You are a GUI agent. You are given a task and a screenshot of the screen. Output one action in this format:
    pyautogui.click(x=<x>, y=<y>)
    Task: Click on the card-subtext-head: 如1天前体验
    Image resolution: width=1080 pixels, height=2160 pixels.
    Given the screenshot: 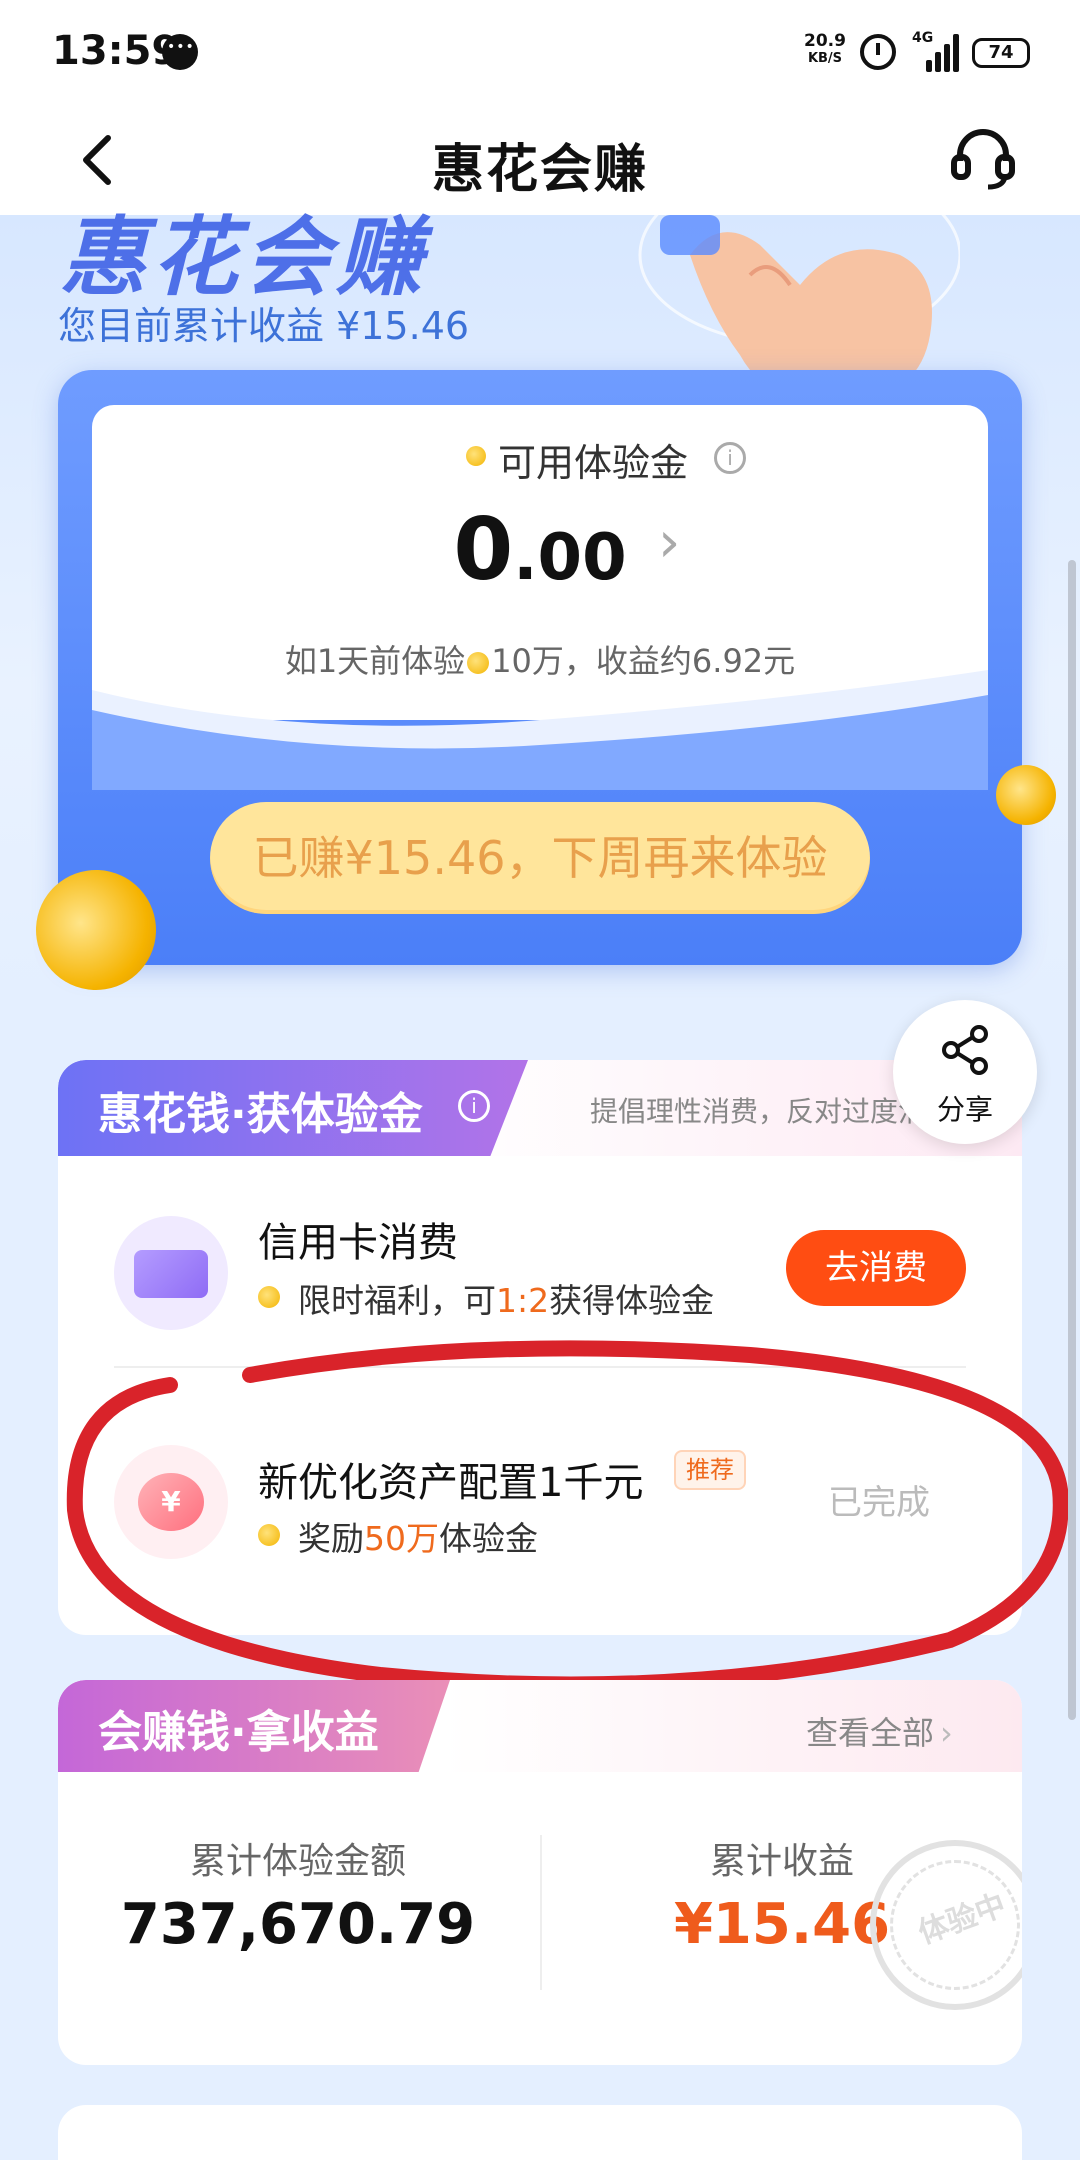 What is the action you would take?
    pyautogui.click(x=375, y=661)
    